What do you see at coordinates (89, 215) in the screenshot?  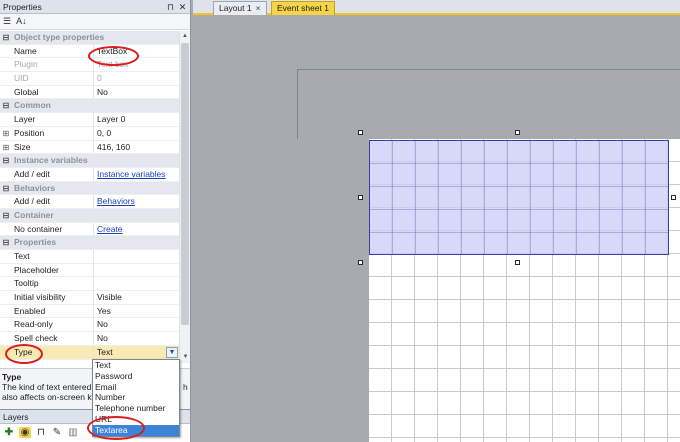 I see `property-category: ⊟ Container` at bounding box center [89, 215].